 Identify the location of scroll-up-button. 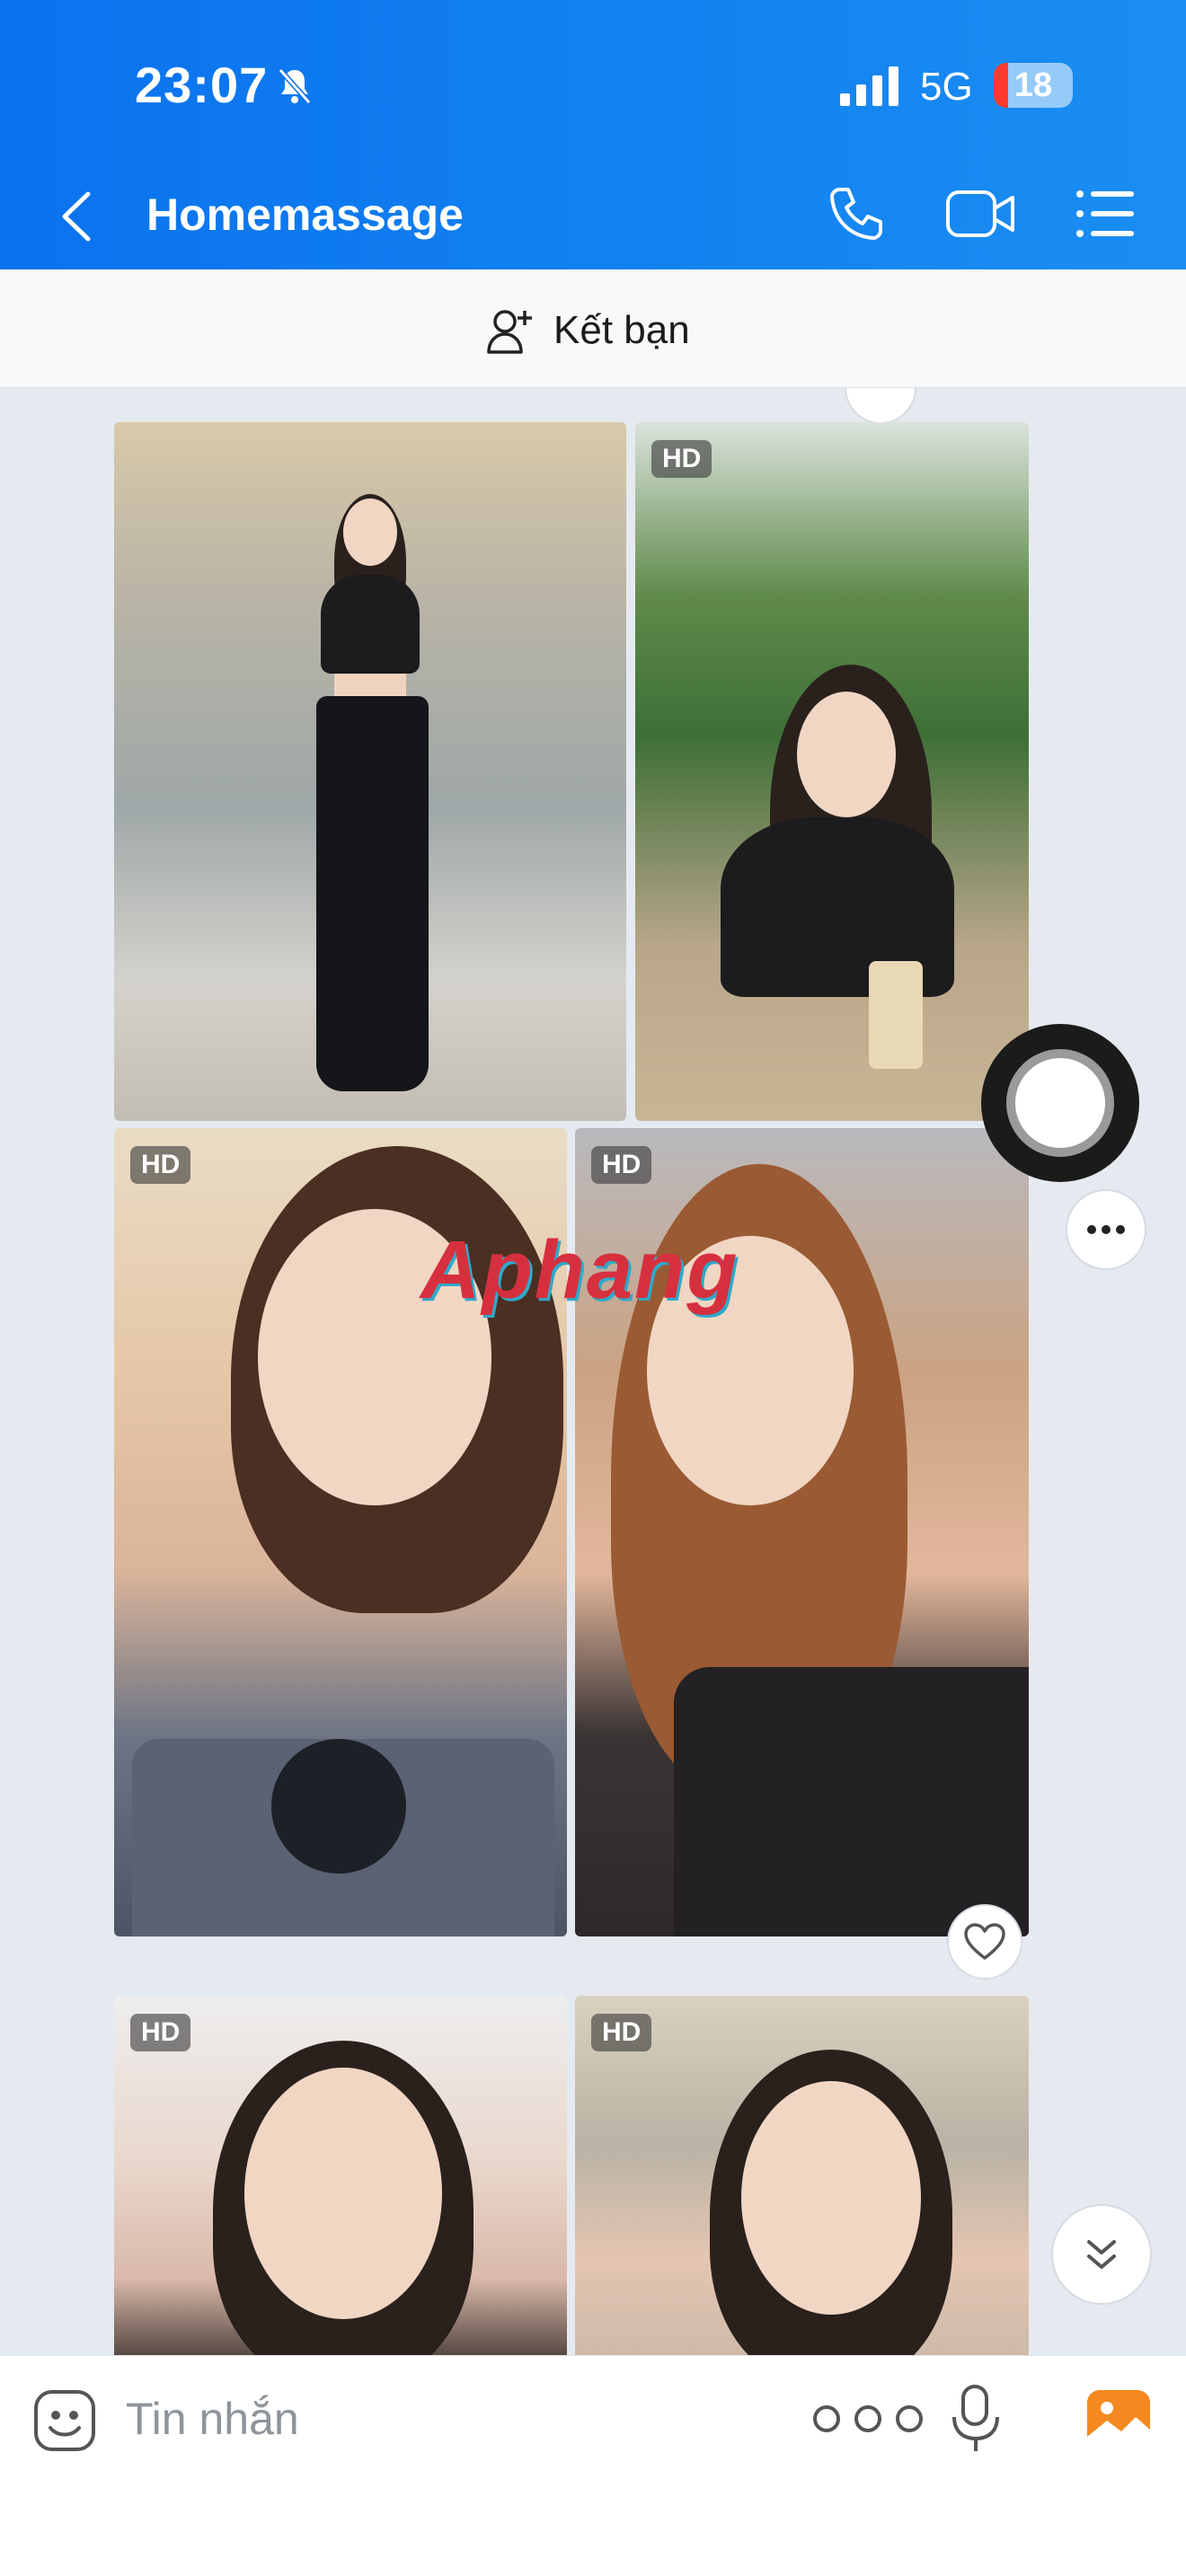
(880, 406).